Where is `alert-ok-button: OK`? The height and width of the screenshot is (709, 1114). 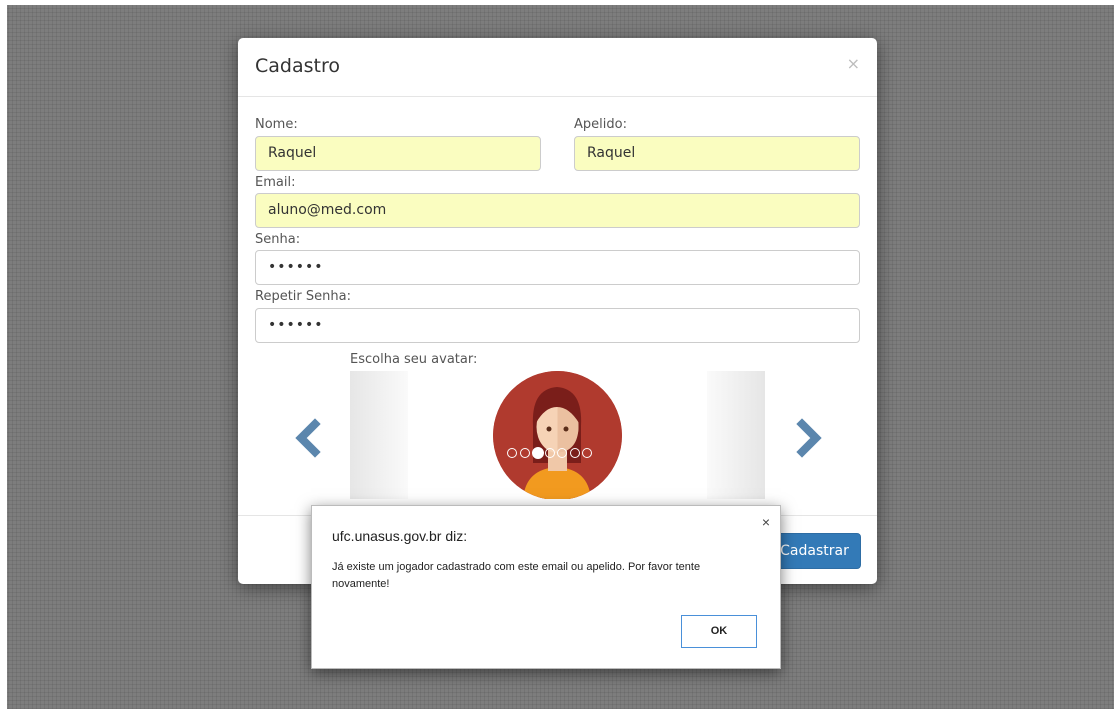
alert-ok-button: OK is located at coordinates (719, 631).